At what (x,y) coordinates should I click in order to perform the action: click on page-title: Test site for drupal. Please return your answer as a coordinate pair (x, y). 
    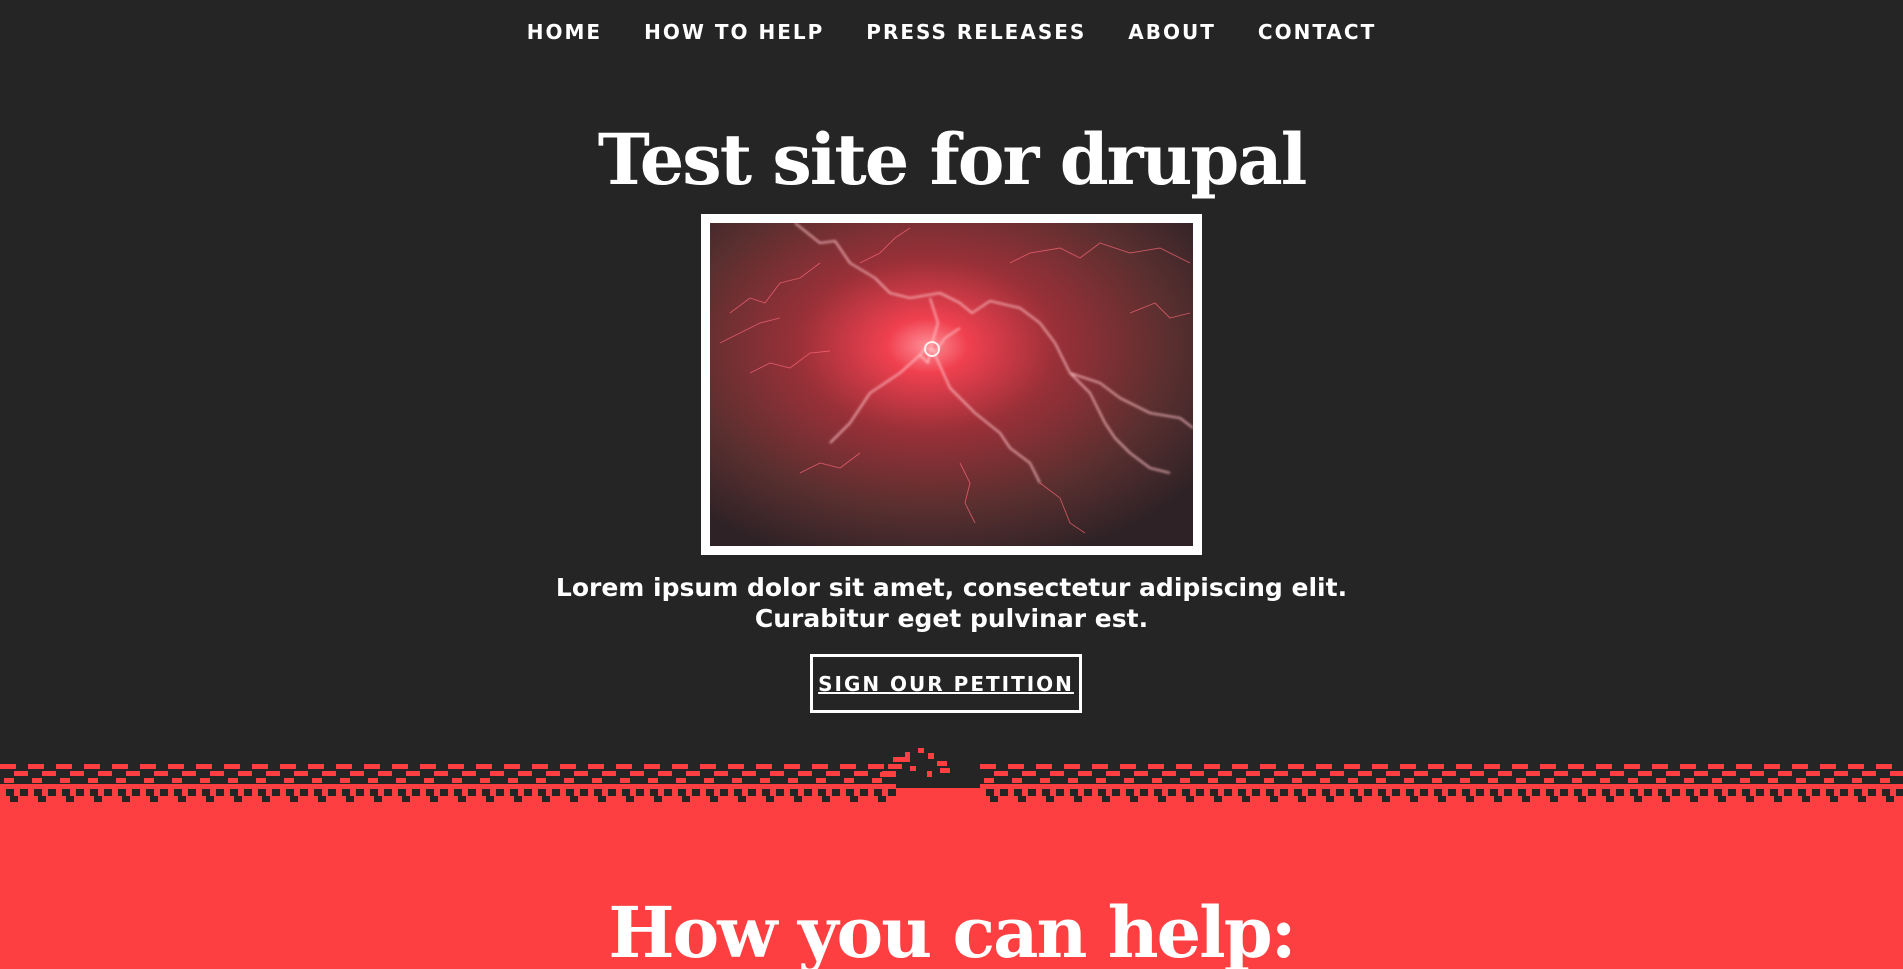
    Looking at the image, I should click on (952, 159).